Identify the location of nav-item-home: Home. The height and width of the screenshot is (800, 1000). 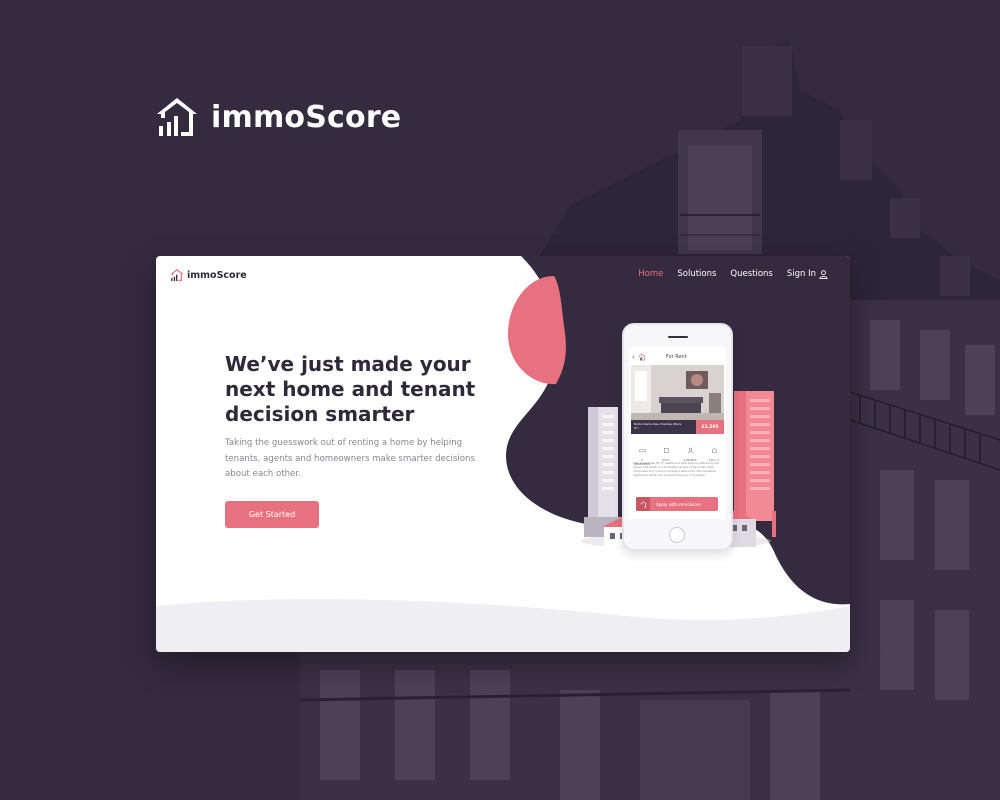
(650, 274).